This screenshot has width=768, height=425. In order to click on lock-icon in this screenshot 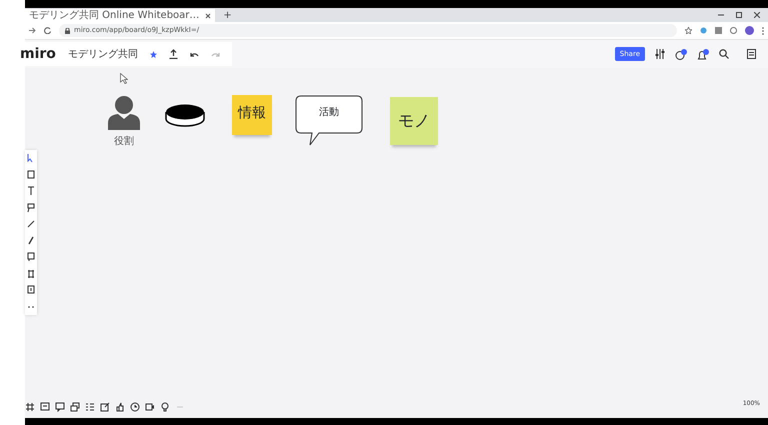, I will do `click(67, 31)`.